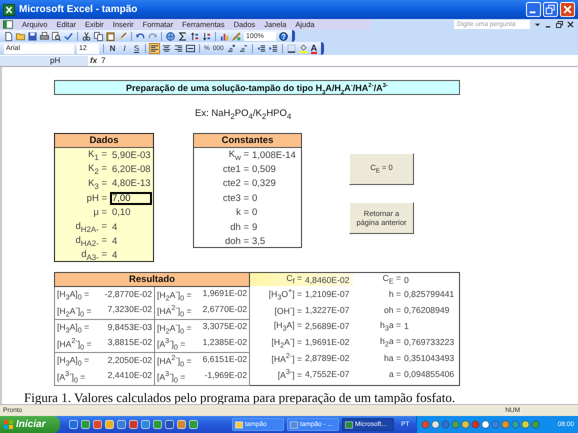 This screenshot has height=433, width=578. What do you see at coordinates (224, 36) in the screenshot?
I see `bar-chart-icon` at bounding box center [224, 36].